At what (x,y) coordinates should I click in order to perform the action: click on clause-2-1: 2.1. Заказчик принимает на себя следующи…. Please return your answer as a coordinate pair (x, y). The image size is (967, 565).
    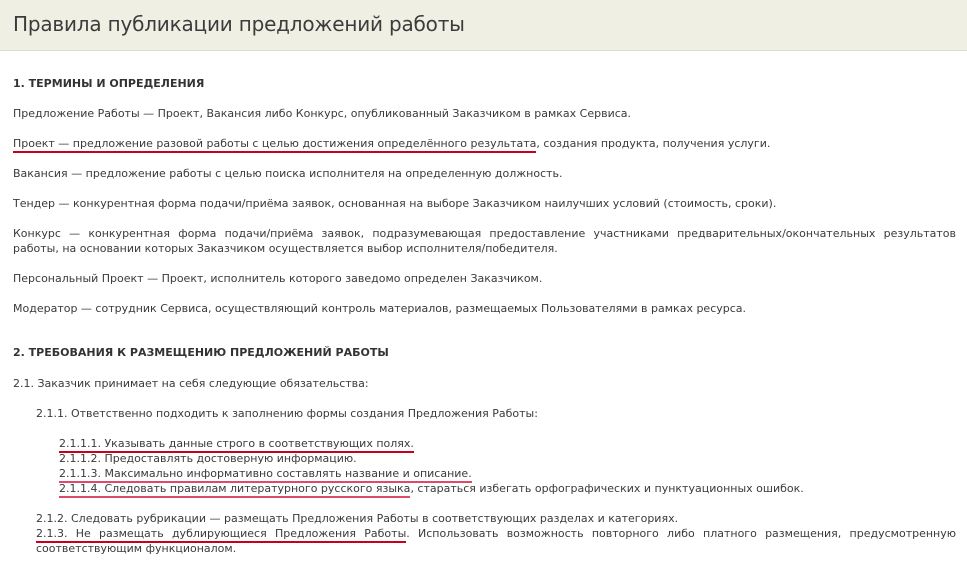
    Looking at the image, I should click on (191, 383).